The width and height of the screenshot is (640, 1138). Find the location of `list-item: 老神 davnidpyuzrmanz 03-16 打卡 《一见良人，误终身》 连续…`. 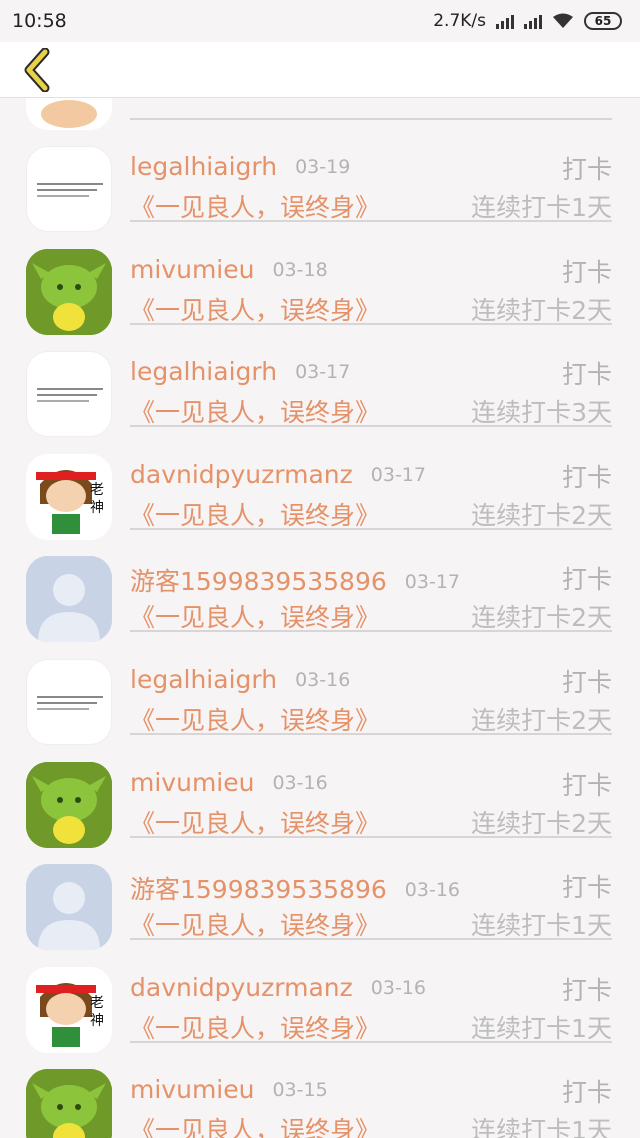

list-item: 老神 davnidpyuzrmanz 03-16 打卡 《一见良人，误终身》 连续… is located at coordinates (320, 997).